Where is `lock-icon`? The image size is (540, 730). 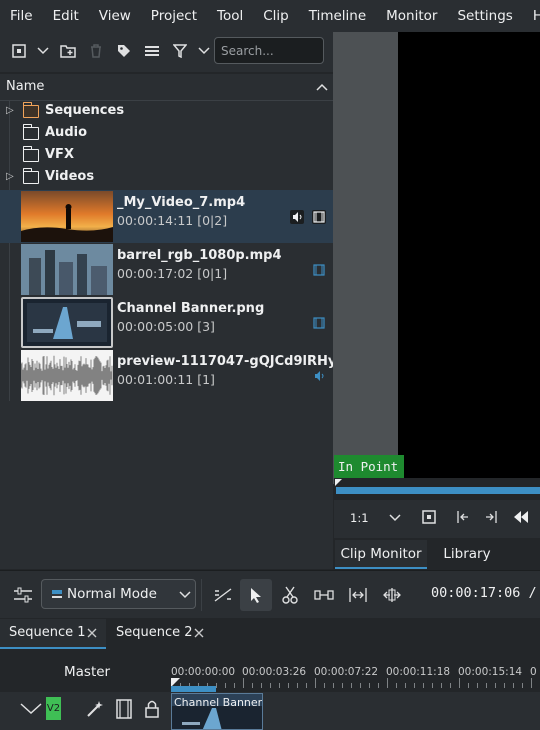 lock-icon is located at coordinates (152, 709).